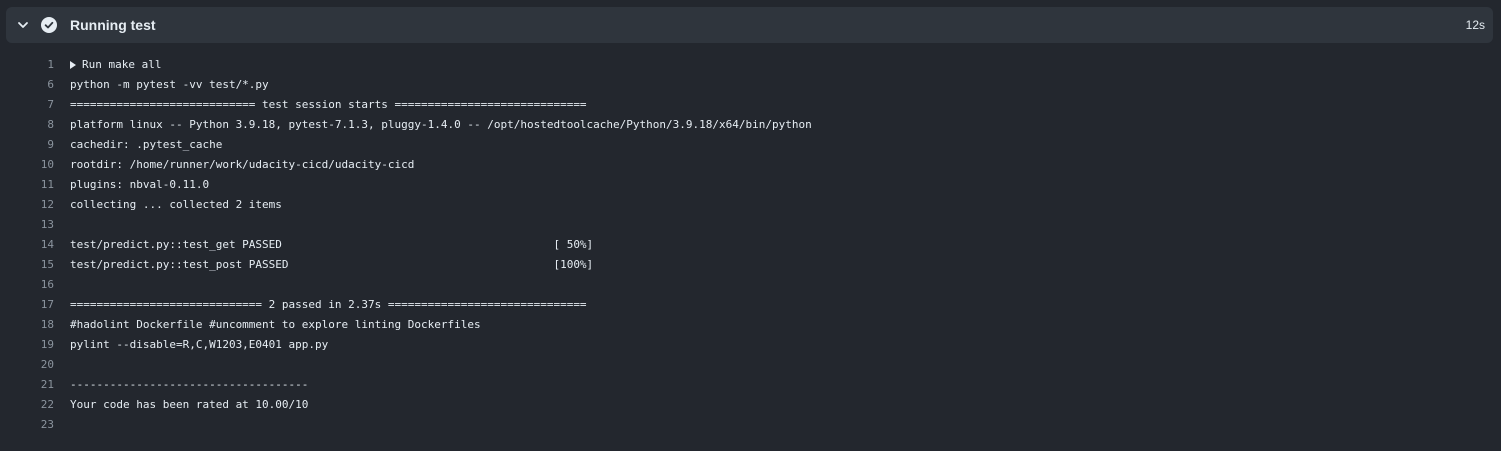 The width and height of the screenshot is (1501, 451). What do you see at coordinates (750, 285) in the screenshot?
I see `log-line: 16` at bounding box center [750, 285].